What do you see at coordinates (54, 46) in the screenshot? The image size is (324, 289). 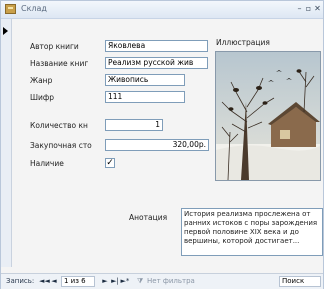 I see `author-label: Автор книги` at bounding box center [54, 46].